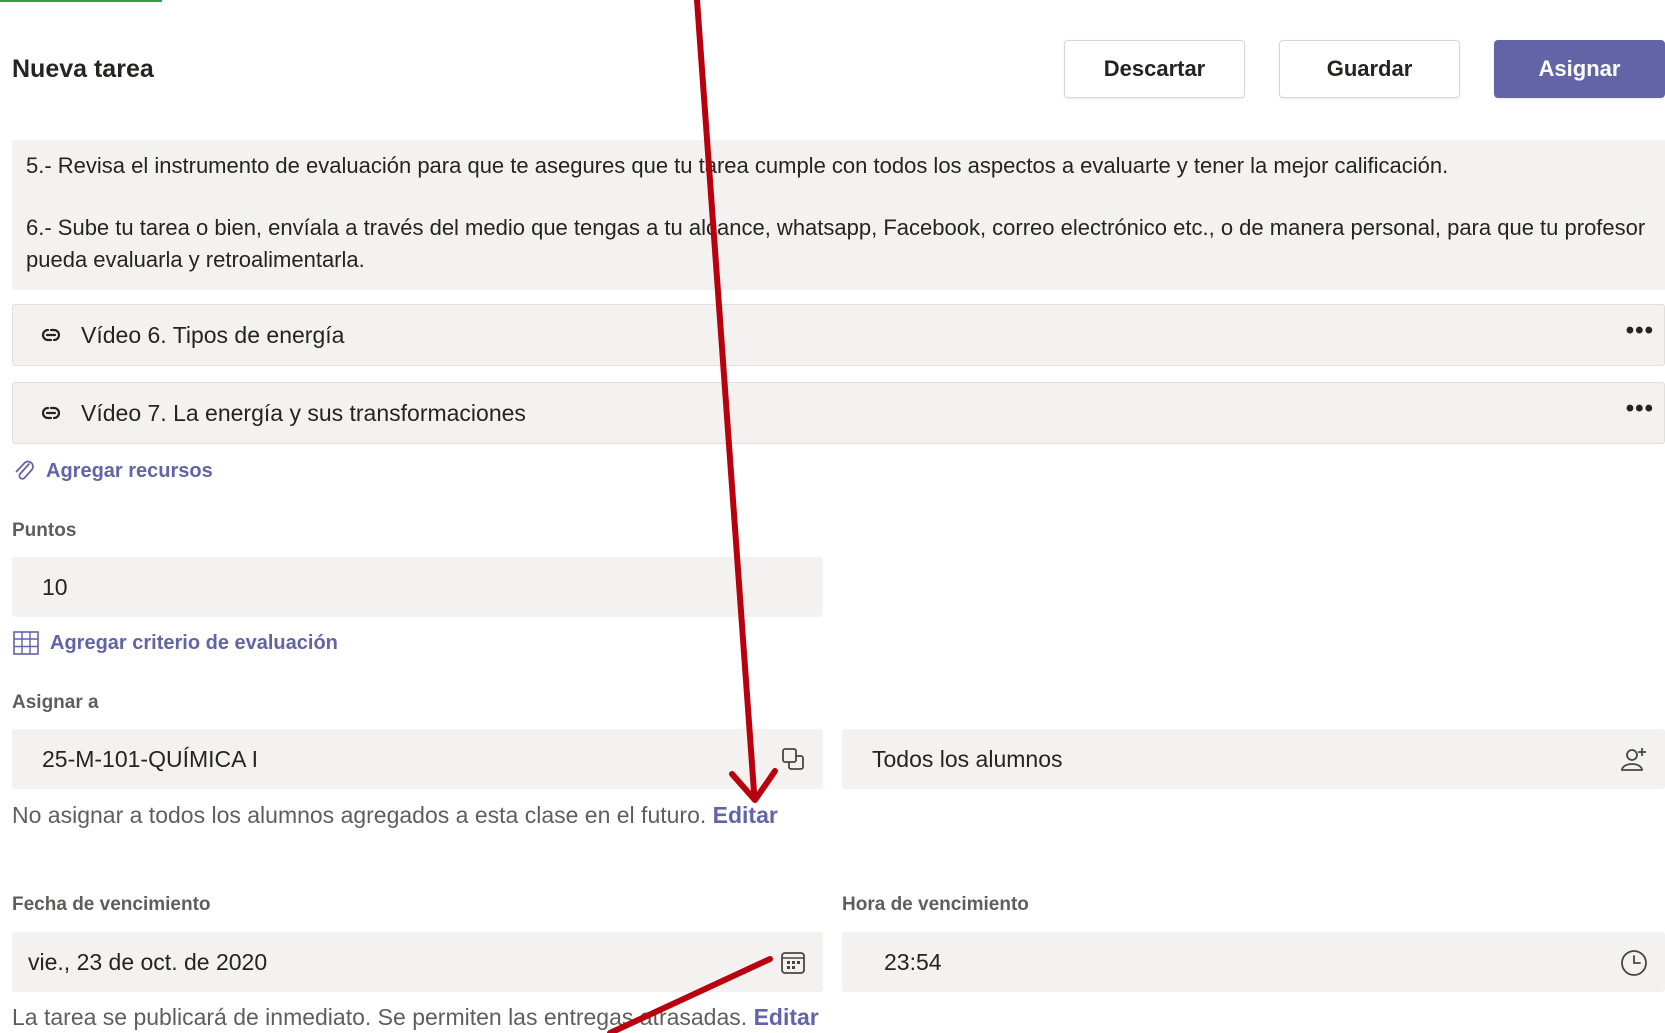  I want to click on annotation-arrows, so click(692, 516).